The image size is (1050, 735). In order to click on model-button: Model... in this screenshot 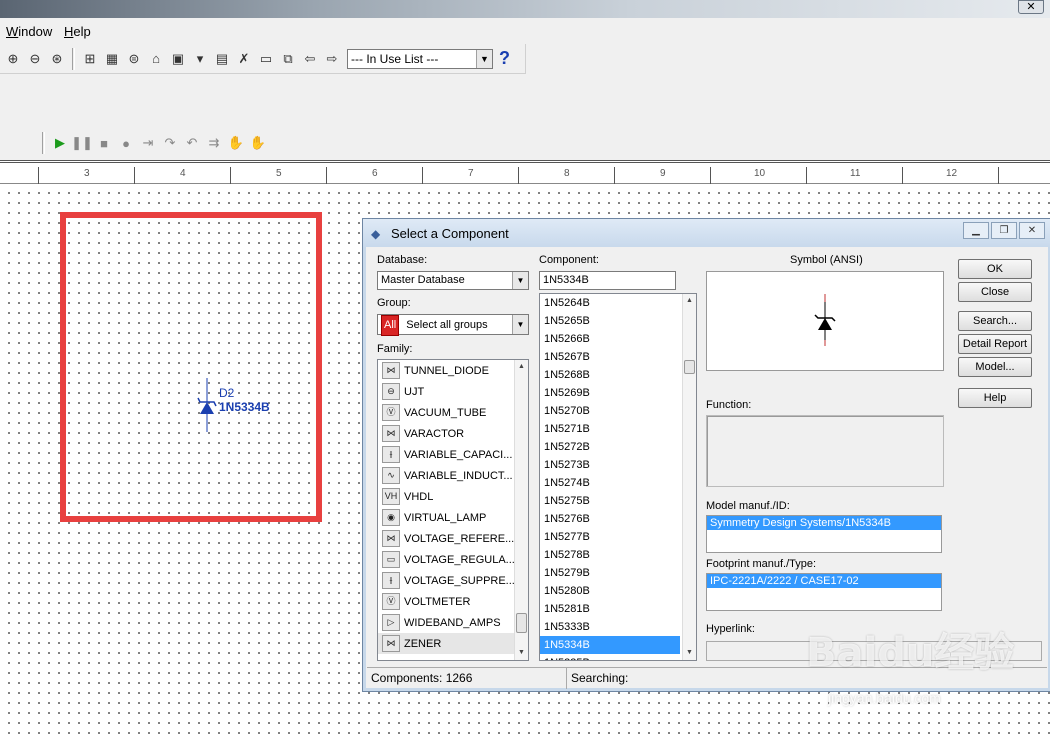, I will do `click(995, 367)`.